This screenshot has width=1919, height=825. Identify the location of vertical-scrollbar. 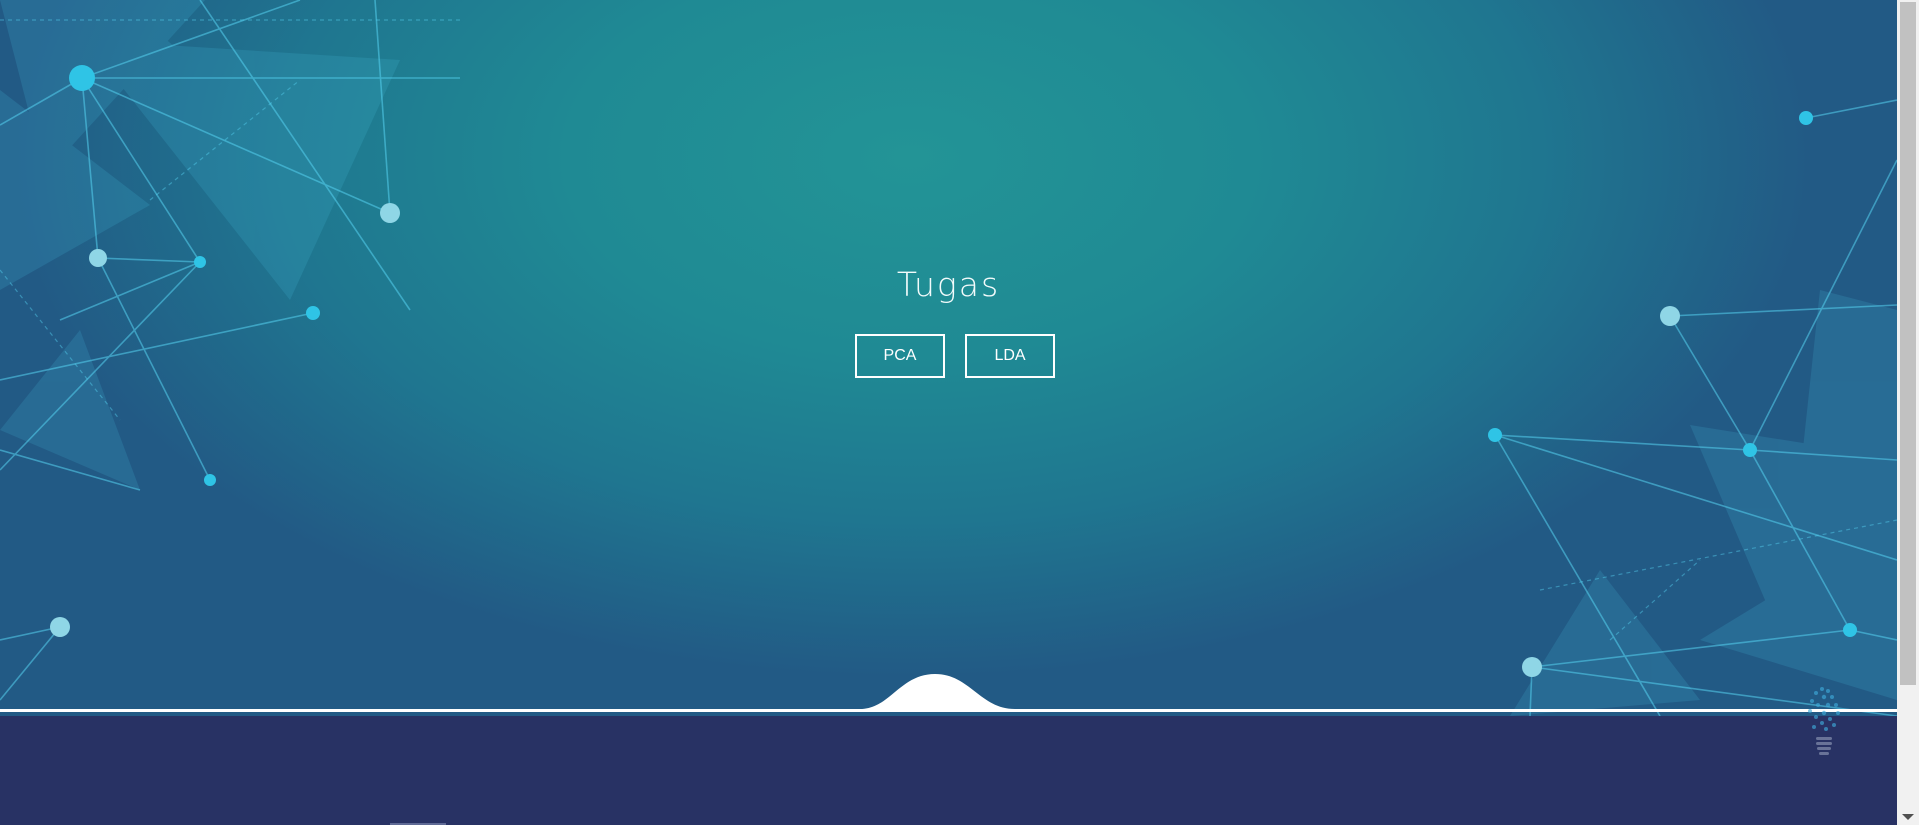
(1908, 412).